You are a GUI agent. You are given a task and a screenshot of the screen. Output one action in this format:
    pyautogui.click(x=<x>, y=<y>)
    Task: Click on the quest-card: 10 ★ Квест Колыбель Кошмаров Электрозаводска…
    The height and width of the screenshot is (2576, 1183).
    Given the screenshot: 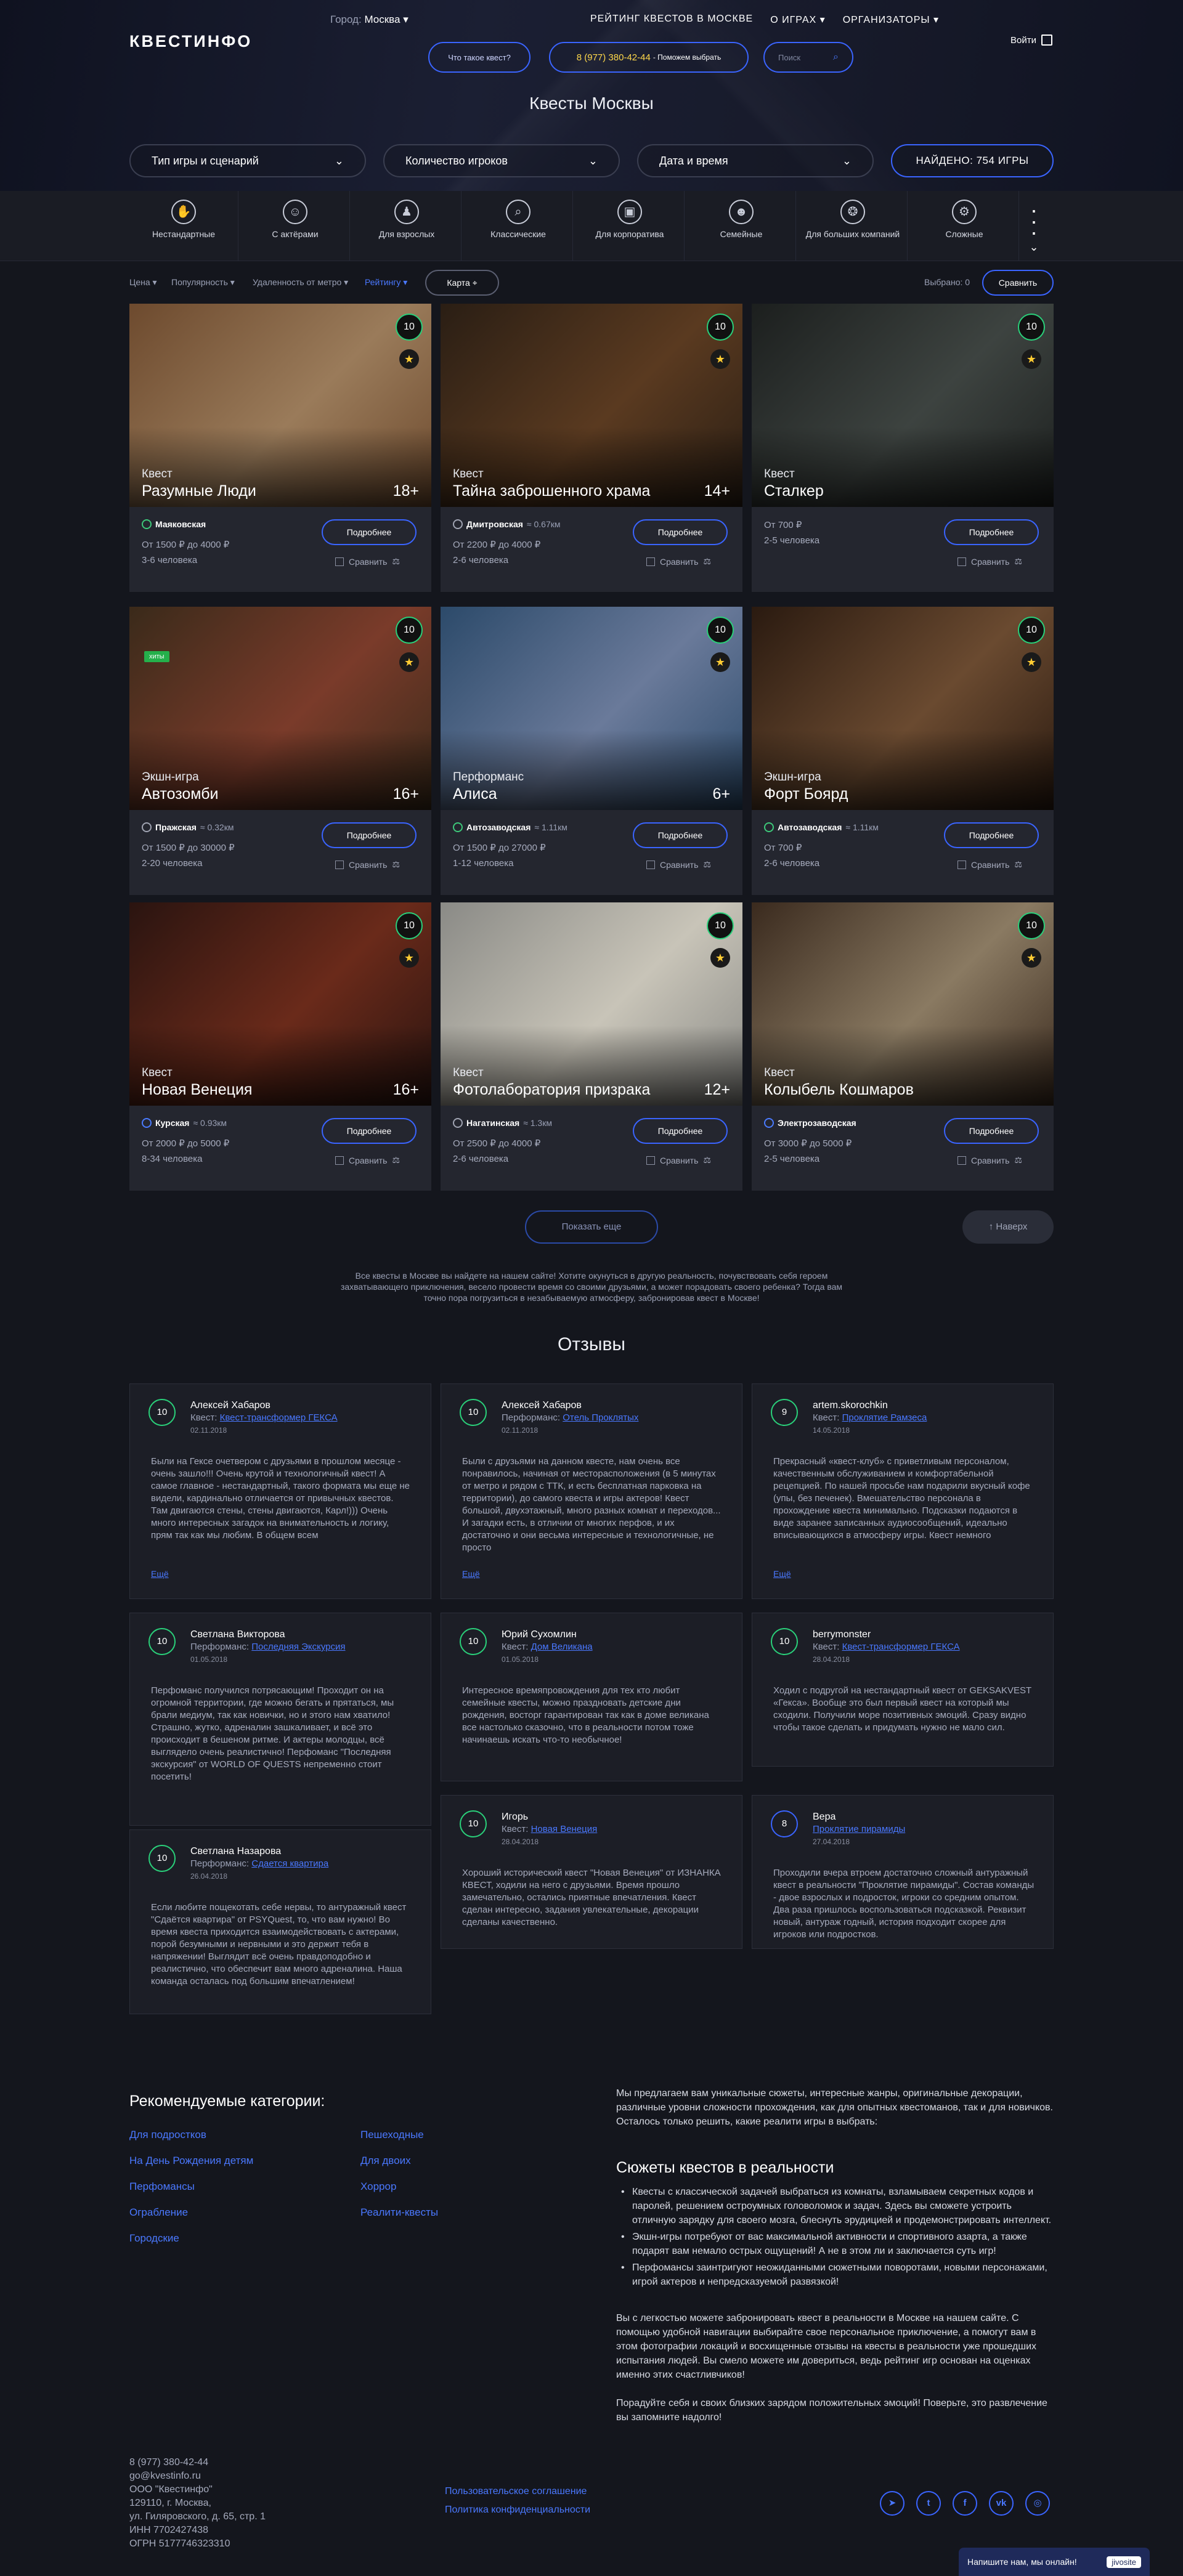 What is the action you would take?
    pyautogui.click(x=903, y=1046)
    